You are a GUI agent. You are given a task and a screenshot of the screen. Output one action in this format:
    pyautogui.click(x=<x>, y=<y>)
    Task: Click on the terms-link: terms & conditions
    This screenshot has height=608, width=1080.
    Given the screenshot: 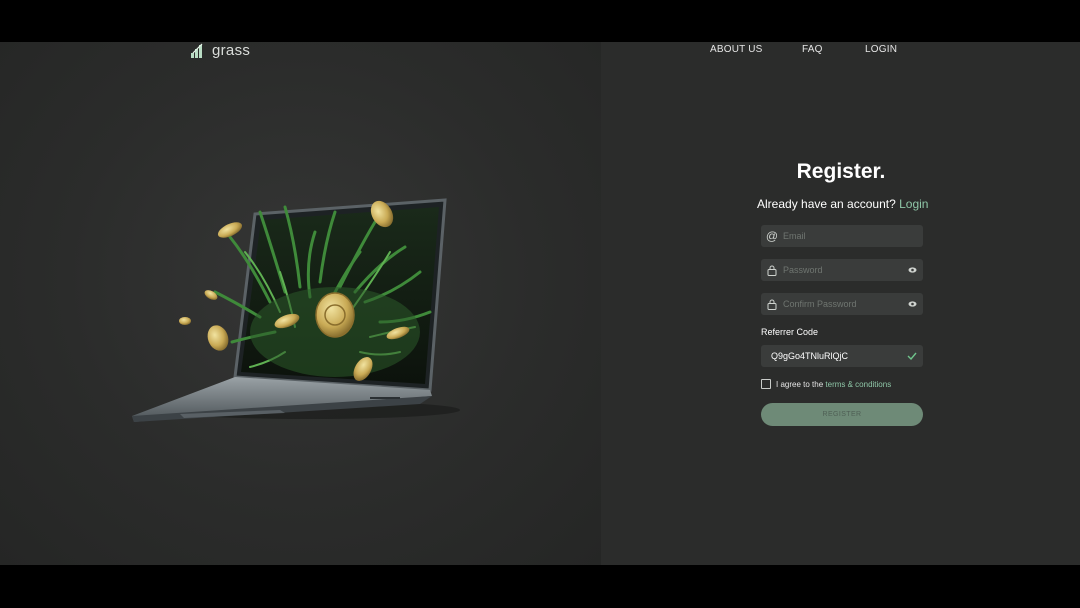 What is the action you would take?
    pyautogui.click(x=858, y=384)
    